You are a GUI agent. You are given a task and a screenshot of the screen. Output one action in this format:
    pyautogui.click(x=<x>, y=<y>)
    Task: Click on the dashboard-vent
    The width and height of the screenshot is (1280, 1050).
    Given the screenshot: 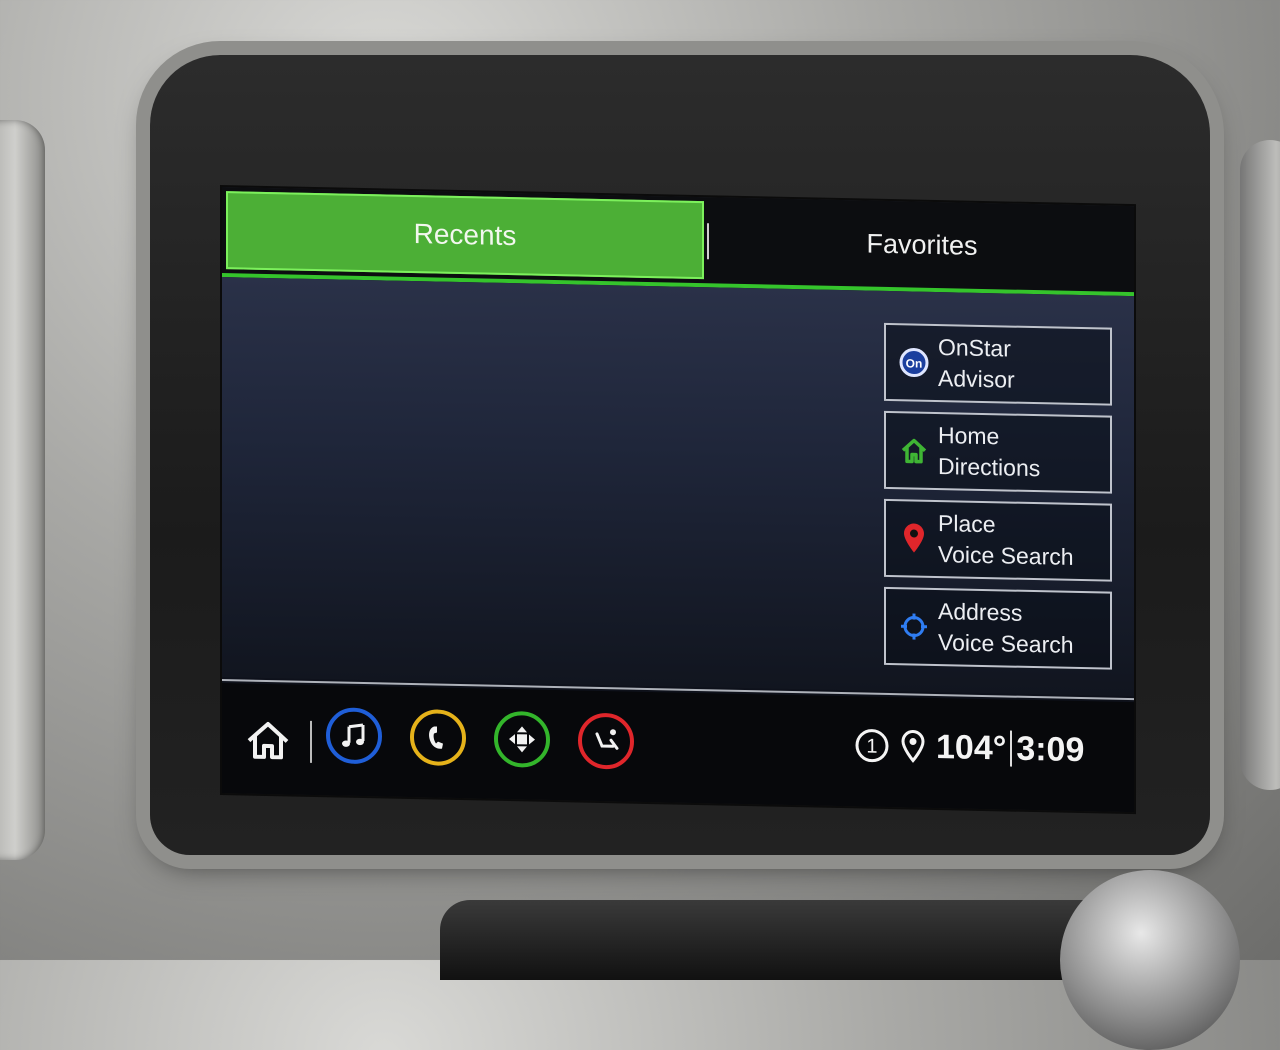 What is the action you would take?
    pyautogui.click(x=790, y=940)
    